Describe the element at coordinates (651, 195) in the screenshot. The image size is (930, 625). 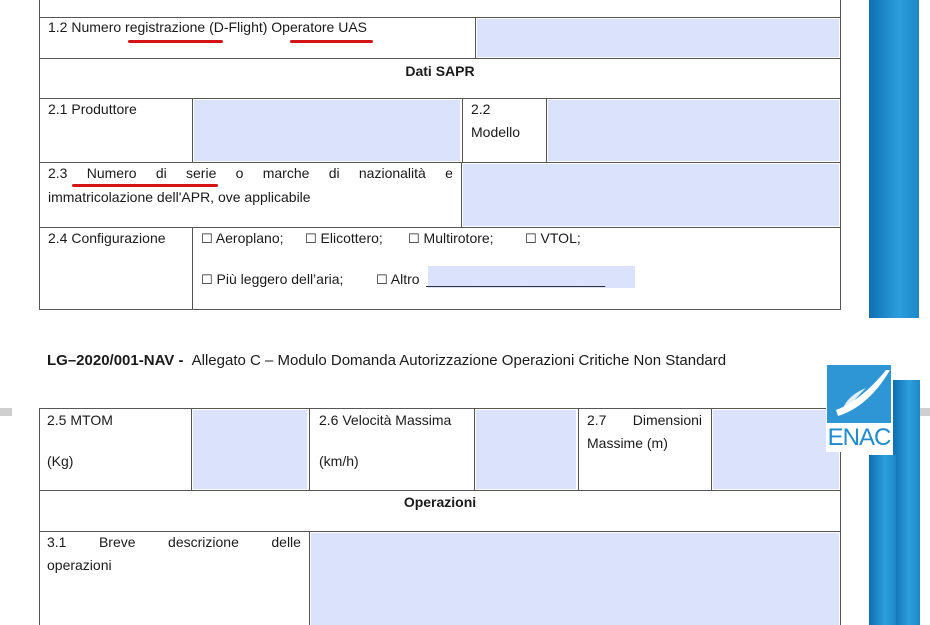
I see `serial-number-field` at that location.